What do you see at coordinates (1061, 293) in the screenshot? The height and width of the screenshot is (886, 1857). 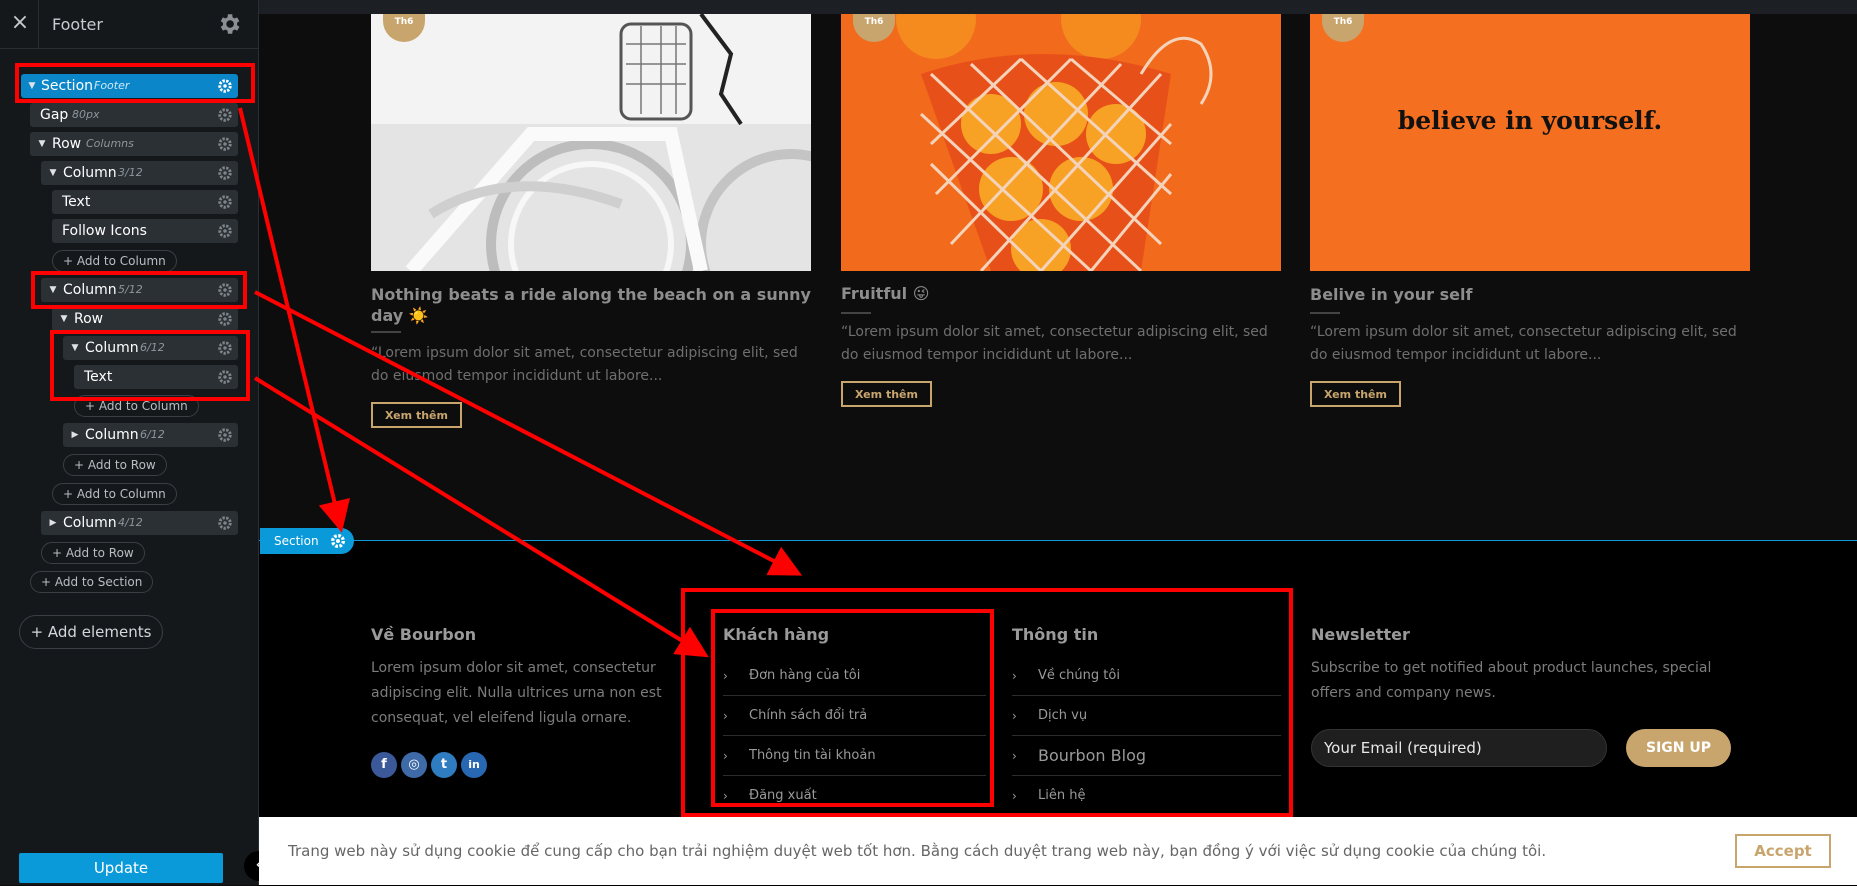 I see `post-title: Fruitful 😜` at bounding box center [1061, 293].